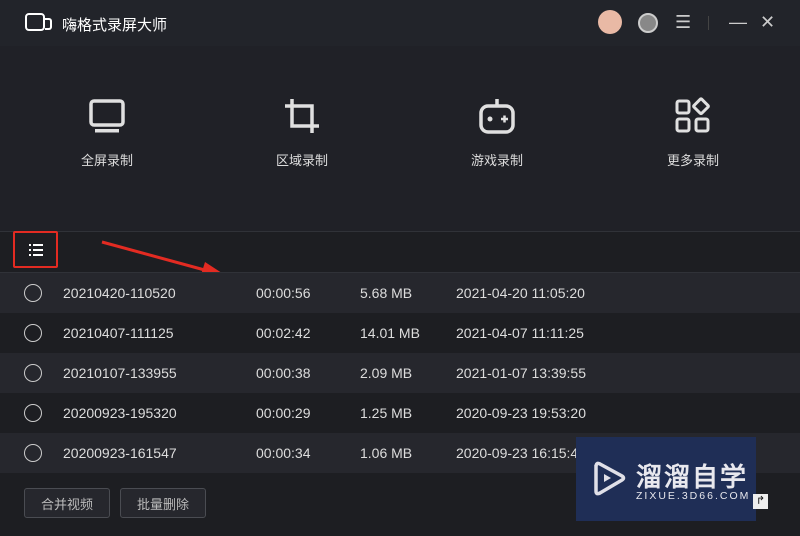 The image size is (800, 536). What do you see at coordinates (521, 453) in the screenshot?
I see `date: 2020-09-23 16:15:47` at bounding box center [521, 453].